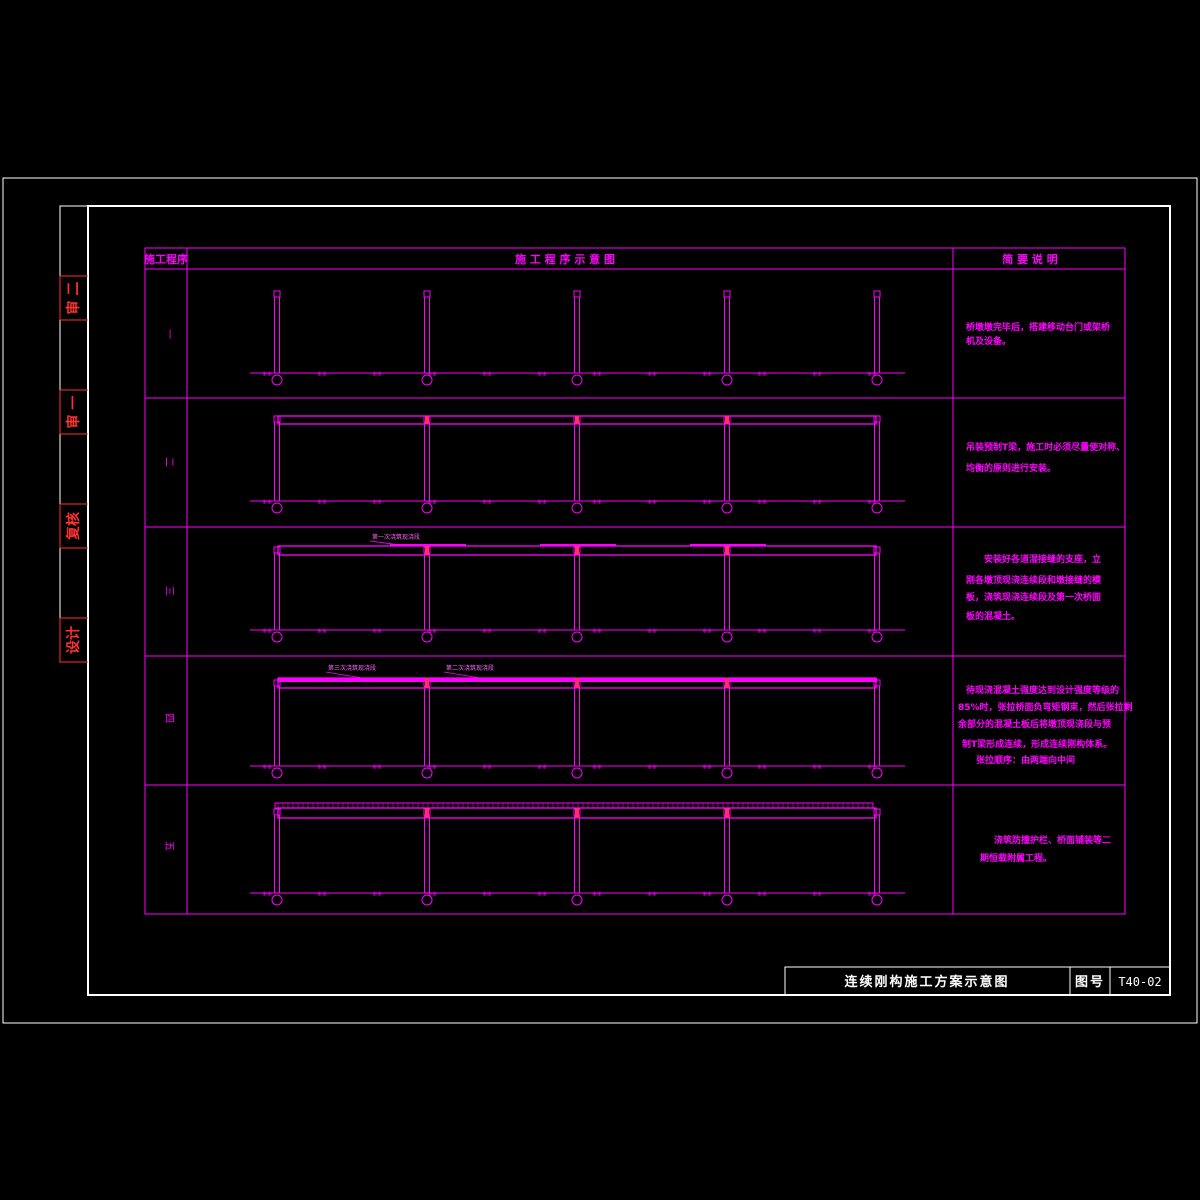 This screenshot has height=1200, width=1200. I want to click on svg-text: 板的混凝土。, so click(993, 616).